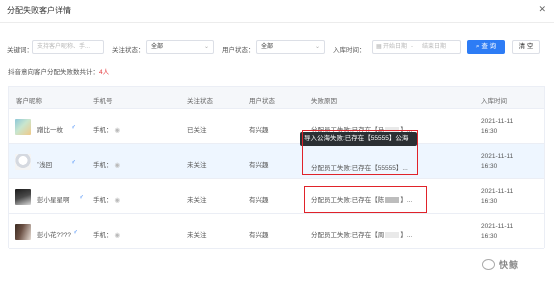 This screenshot has height=290, width=554. Describe the element at coordinates (103, 101) in the screenshot. I see `header-phone: 手机号` at that location.